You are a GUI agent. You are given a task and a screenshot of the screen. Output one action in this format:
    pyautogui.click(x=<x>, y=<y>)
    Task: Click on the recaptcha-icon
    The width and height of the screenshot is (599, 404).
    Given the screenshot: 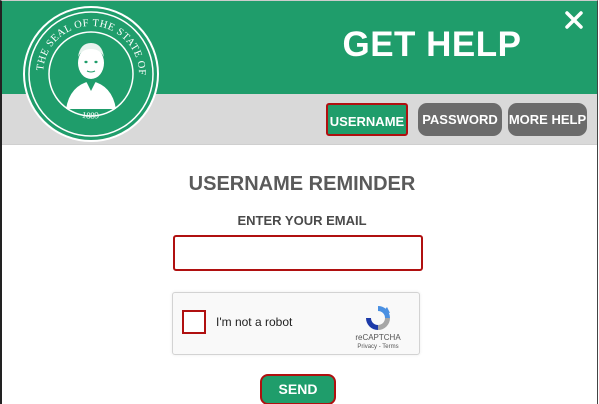 What is the action you would take?
    pyautogui.click(x=378, y=318)
    